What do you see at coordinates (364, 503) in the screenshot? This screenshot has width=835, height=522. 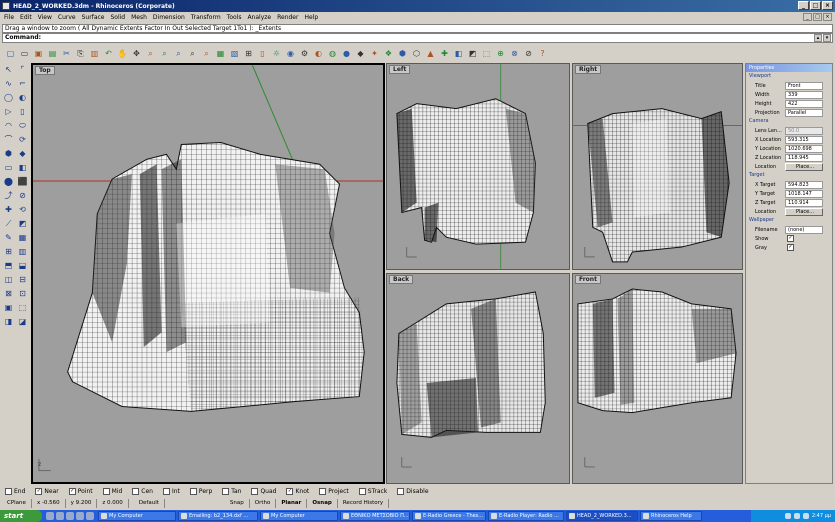 I see `record-history-toggle: Record History` at bounding box center [364, 503].